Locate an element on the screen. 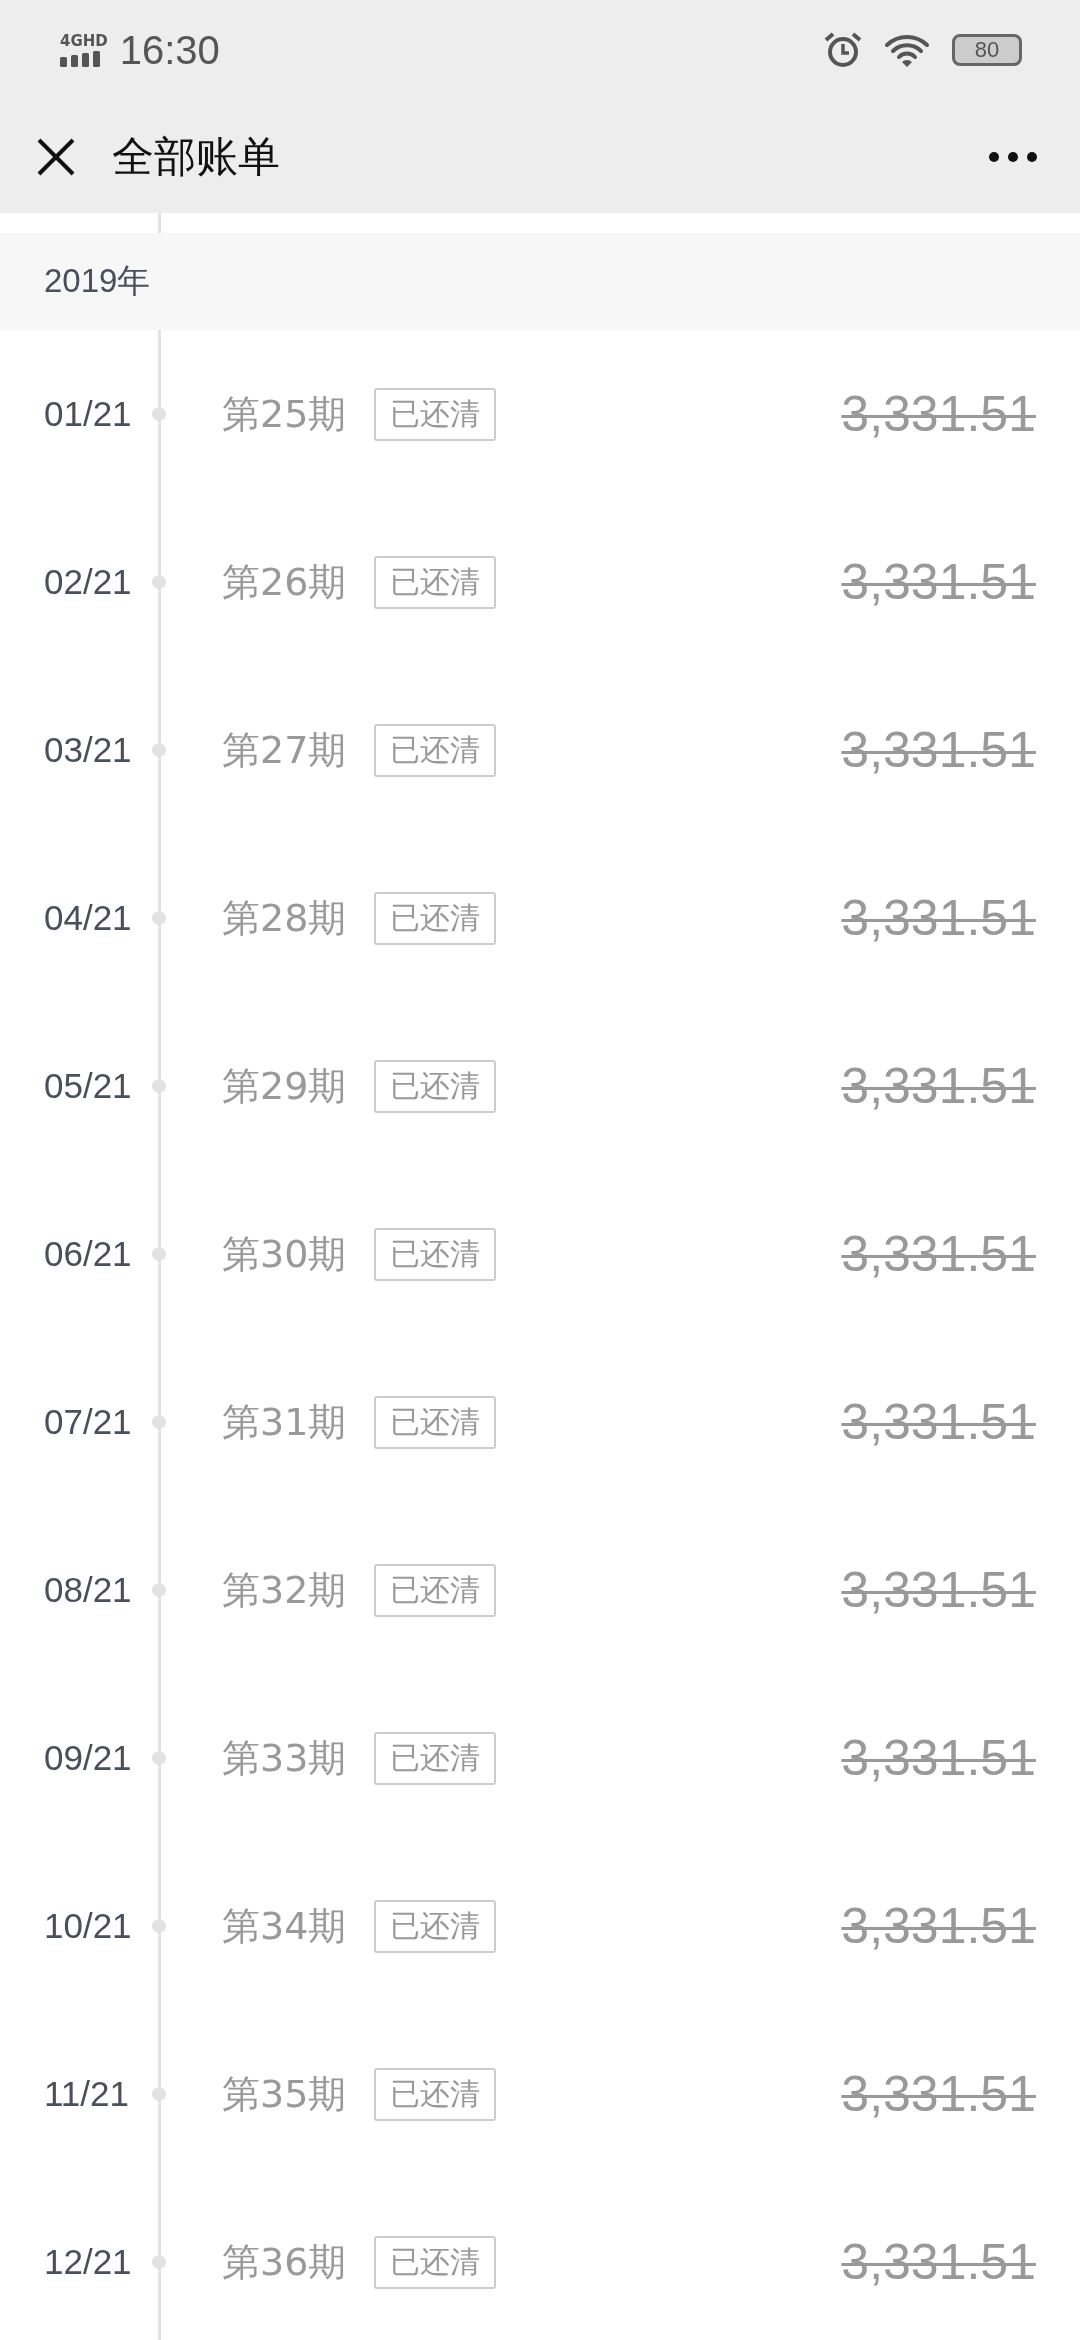 The width and height of the screenshot is (1080, 2340). period-label: 第33期 is located at coordinates (284, 1758).